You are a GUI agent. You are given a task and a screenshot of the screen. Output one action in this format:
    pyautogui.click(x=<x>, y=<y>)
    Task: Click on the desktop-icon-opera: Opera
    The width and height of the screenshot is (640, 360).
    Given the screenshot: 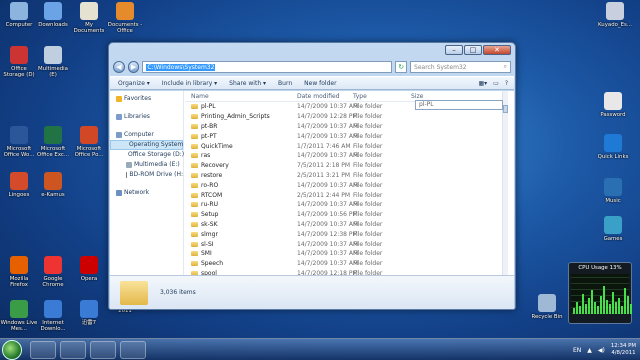 What is the action you would take?
    pyautogui.click(x=89, y=269)
    